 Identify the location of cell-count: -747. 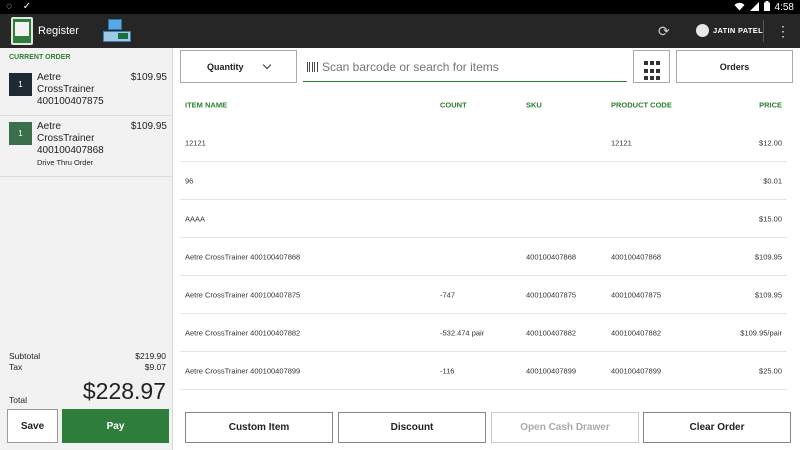
(448, 294).